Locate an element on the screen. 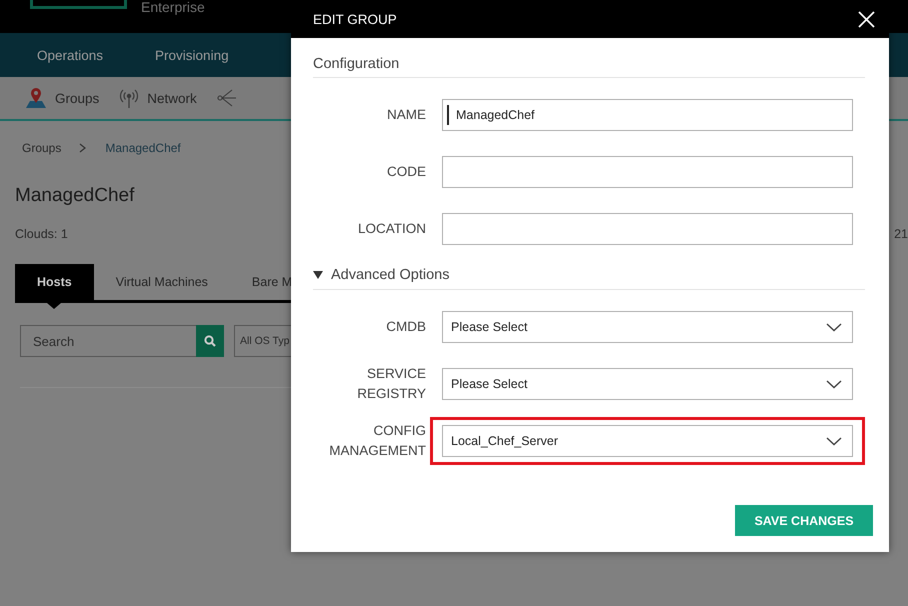 This screenshot has width=908, height=606. field-label: CMDB is located at coordinates (405, 327).